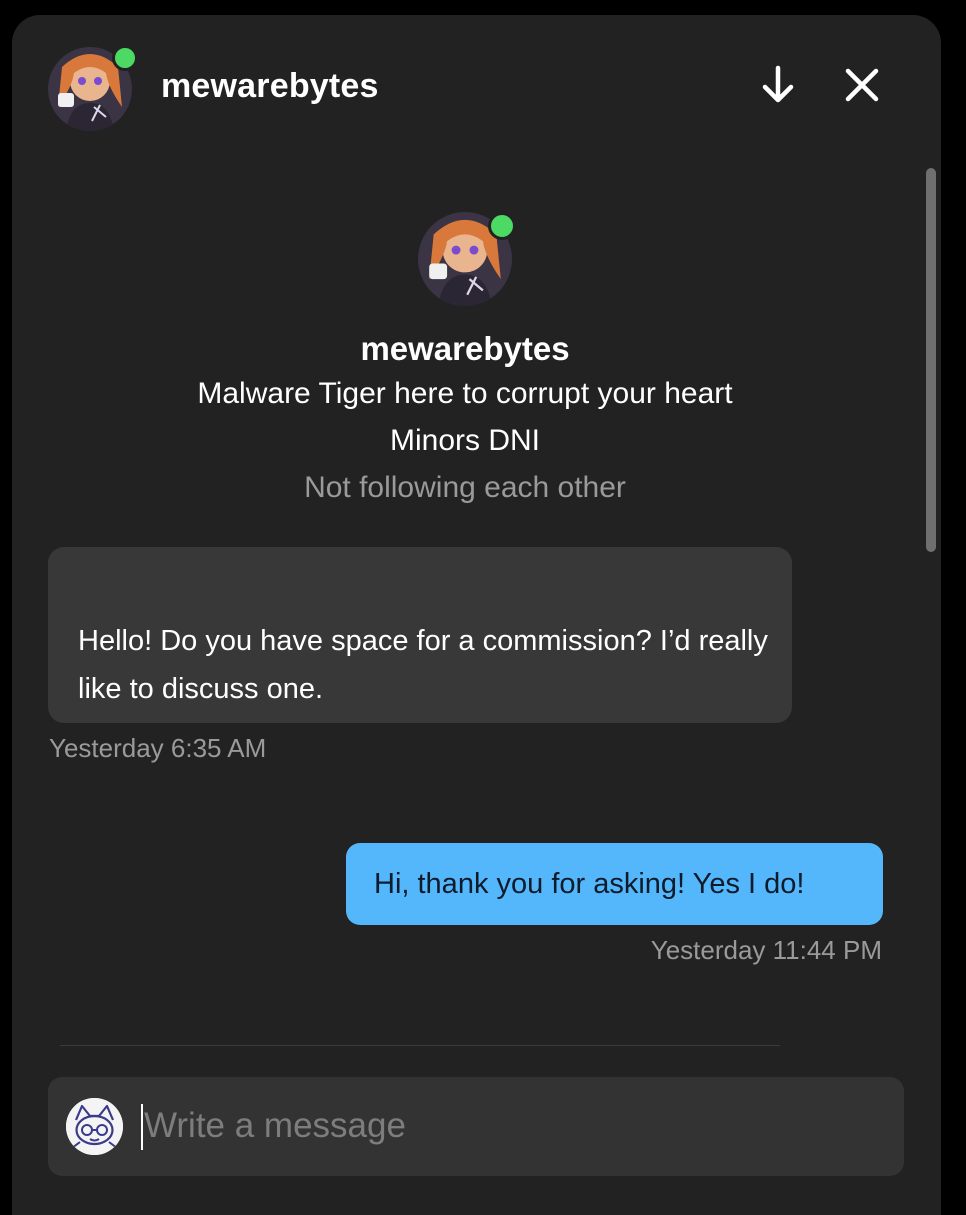 The height and width of the screenshot is (1215, 966). What do you see at coordinates (476, 1126) in the screenshot?
I see `message-input: Write a message` at bounding box center [476, 1126].